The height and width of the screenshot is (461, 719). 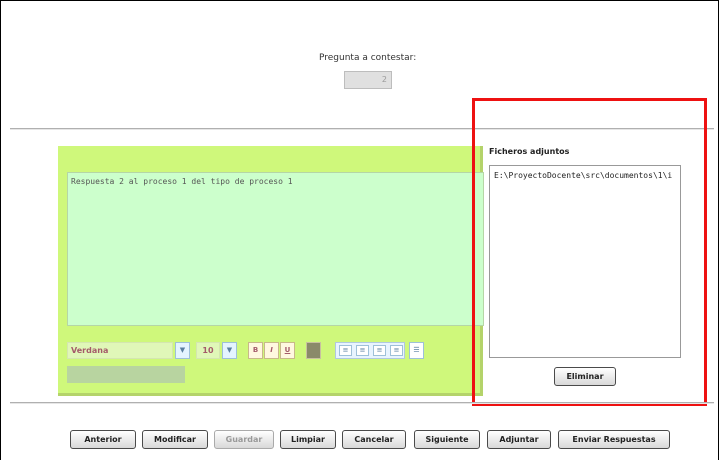 I want to click on align-justify-icon: ≡, so click(x=396, y=350).